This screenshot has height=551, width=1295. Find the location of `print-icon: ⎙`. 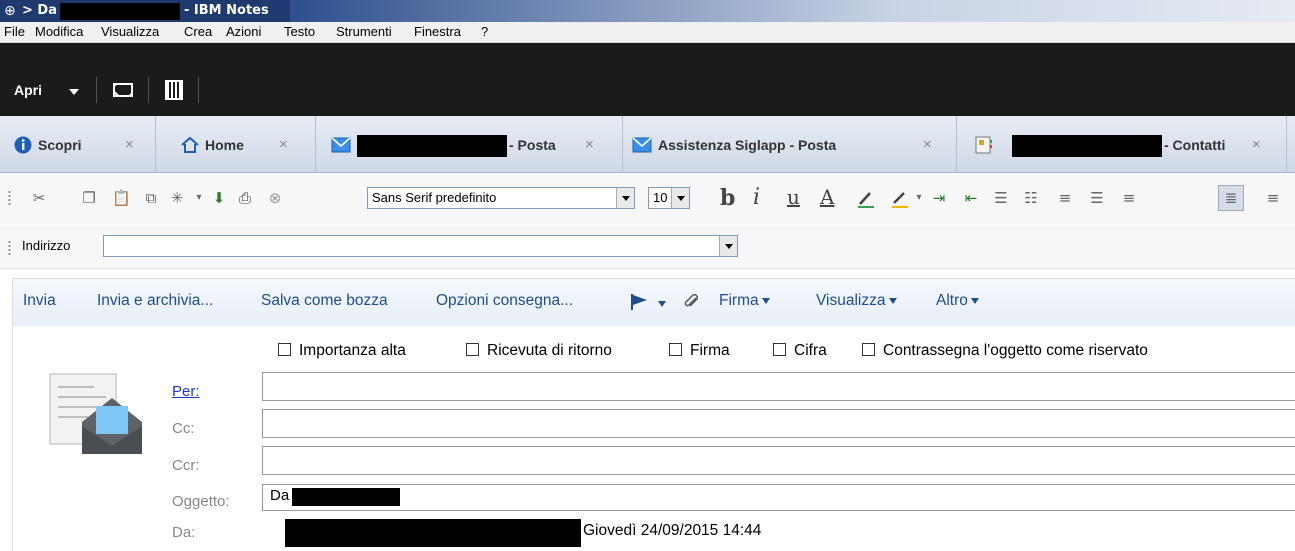

print-icon: ⎙ is located at coordinates (245, 198).